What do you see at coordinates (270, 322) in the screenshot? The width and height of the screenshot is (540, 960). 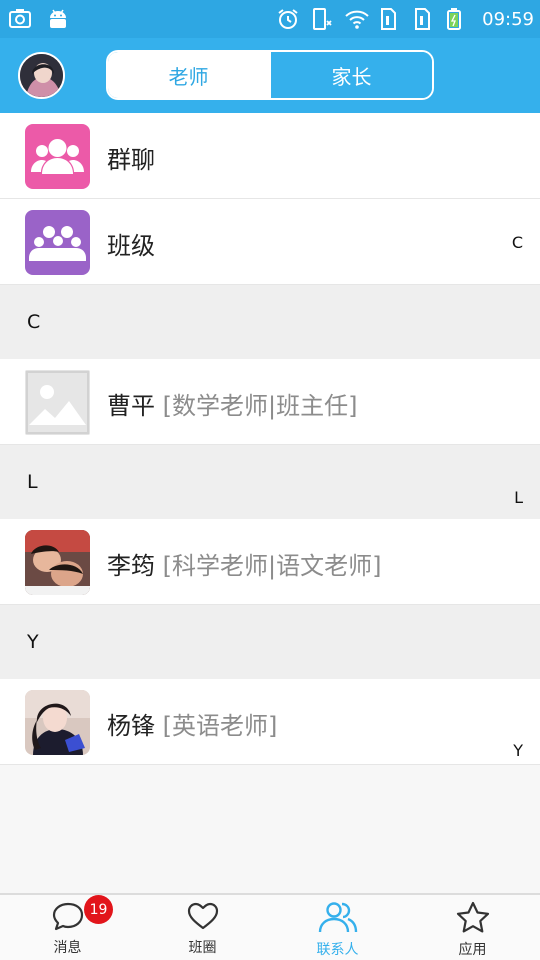 I see `section-header: C` at bounding box center [270, 322].